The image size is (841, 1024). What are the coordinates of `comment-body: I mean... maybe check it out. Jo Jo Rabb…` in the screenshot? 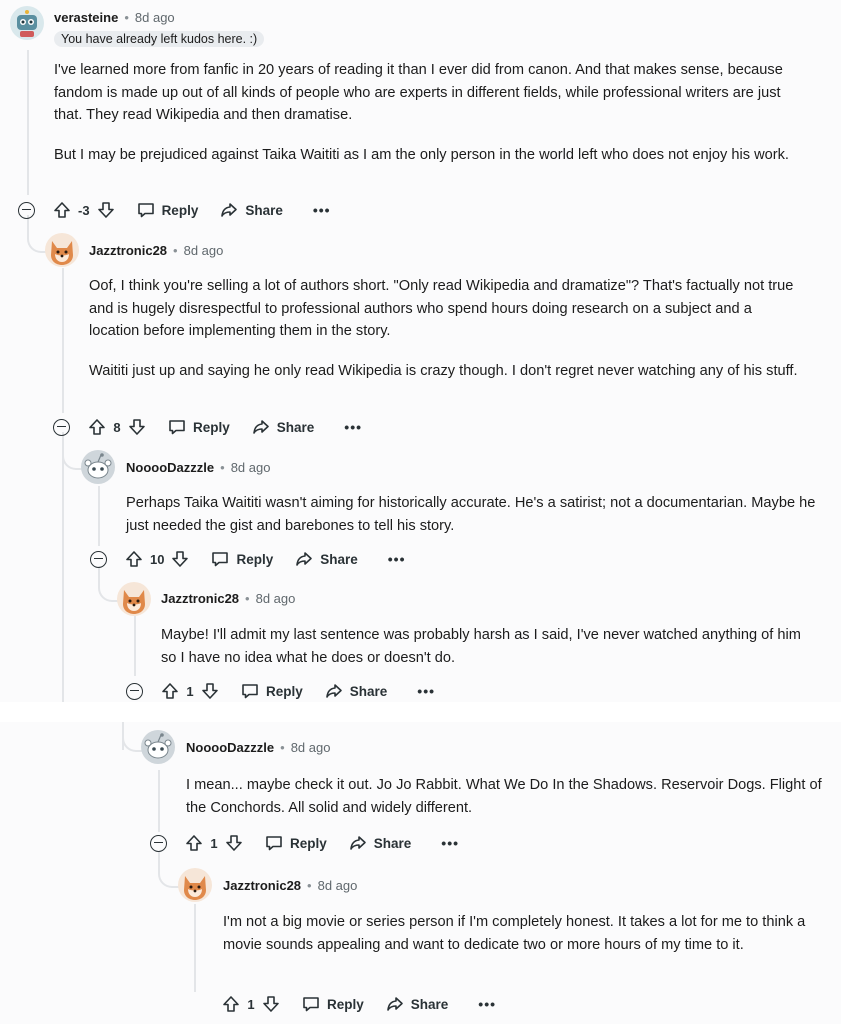 It's located at (506, 805).